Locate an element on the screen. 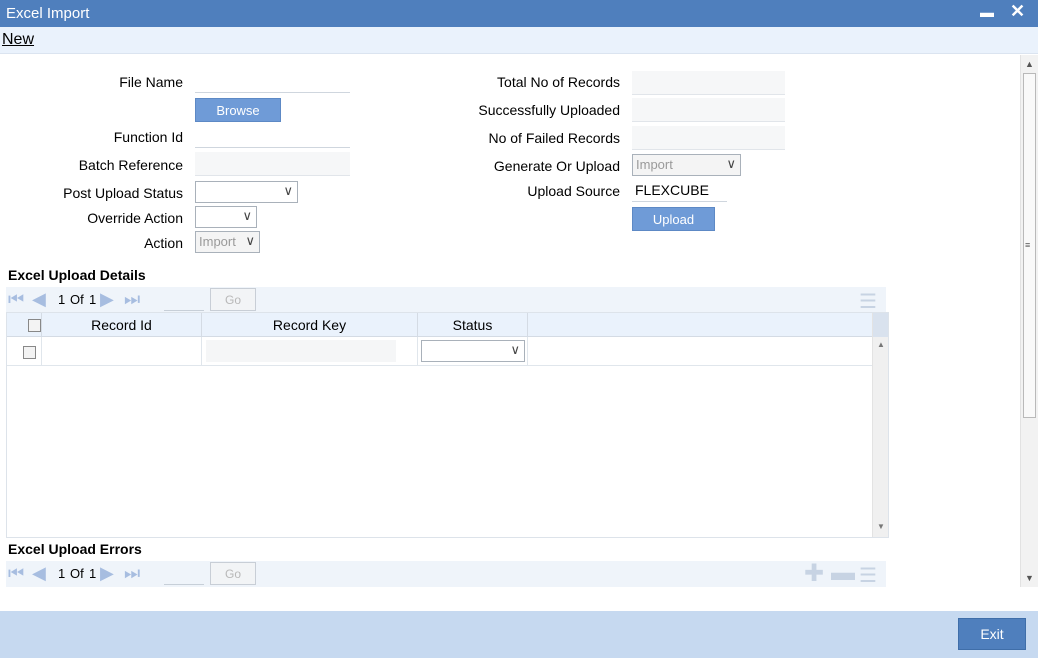 The width and height of the screenshot is (1038, 658). remove-row-icon: ▬ is located at coordinates (843, 573).